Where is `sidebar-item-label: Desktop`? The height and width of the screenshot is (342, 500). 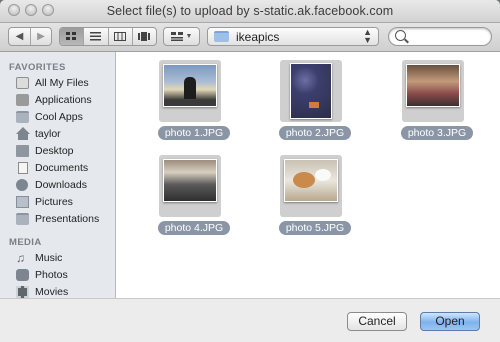 sidebar-item-label: Desktop is located at coordinates (54, 151).